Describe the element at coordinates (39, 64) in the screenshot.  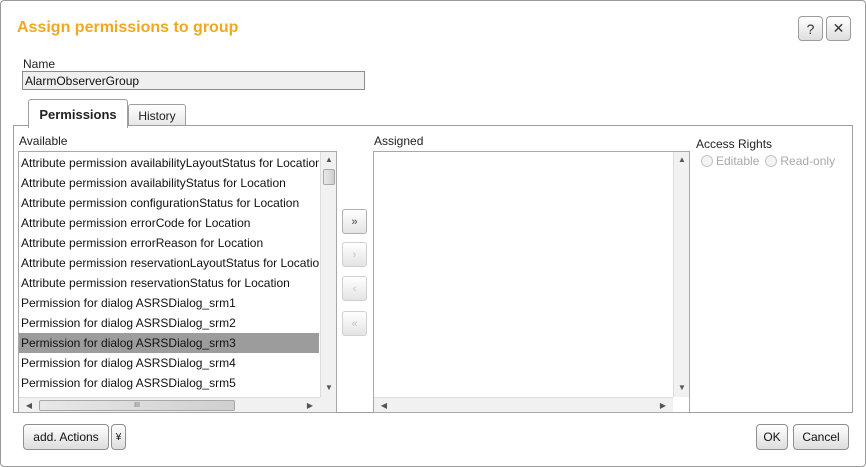
I see `name-label: Name` at that location.